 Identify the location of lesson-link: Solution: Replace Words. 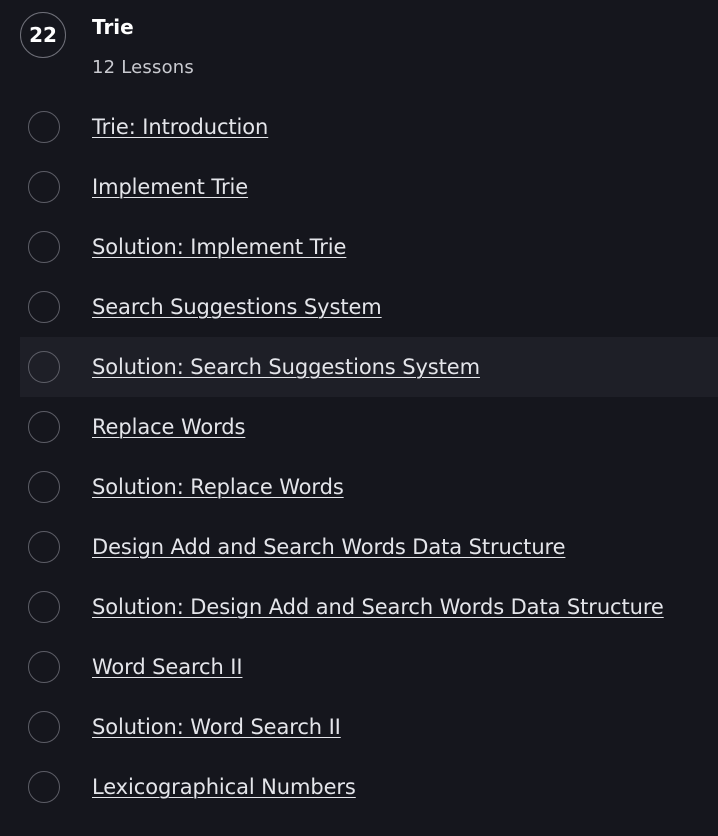
(218, 487).